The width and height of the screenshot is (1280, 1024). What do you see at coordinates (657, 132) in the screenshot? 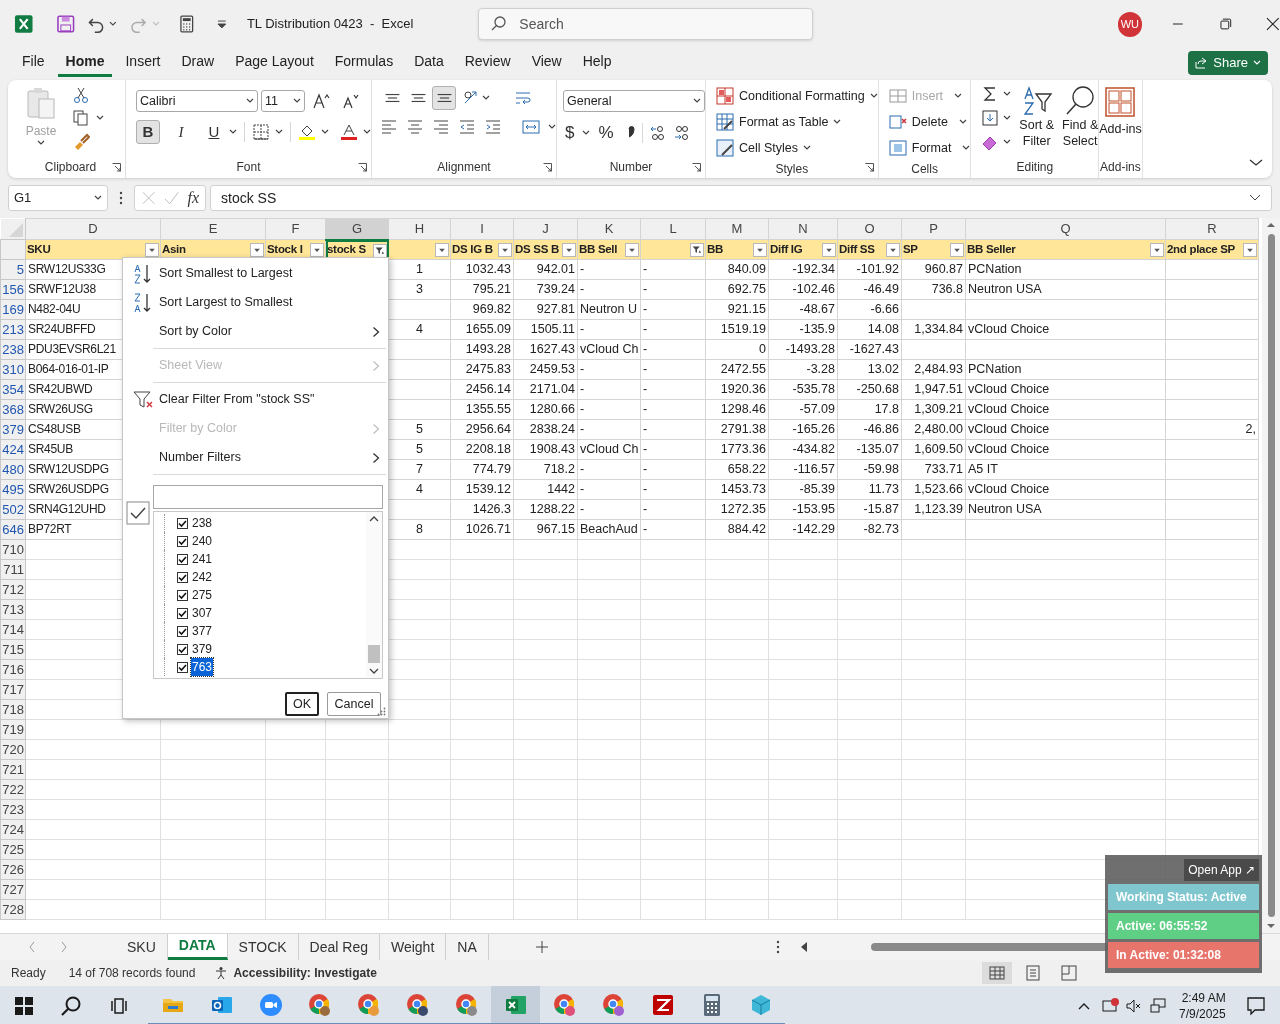
I see `increase-decimal-icon` at bounding box center [657, 132].